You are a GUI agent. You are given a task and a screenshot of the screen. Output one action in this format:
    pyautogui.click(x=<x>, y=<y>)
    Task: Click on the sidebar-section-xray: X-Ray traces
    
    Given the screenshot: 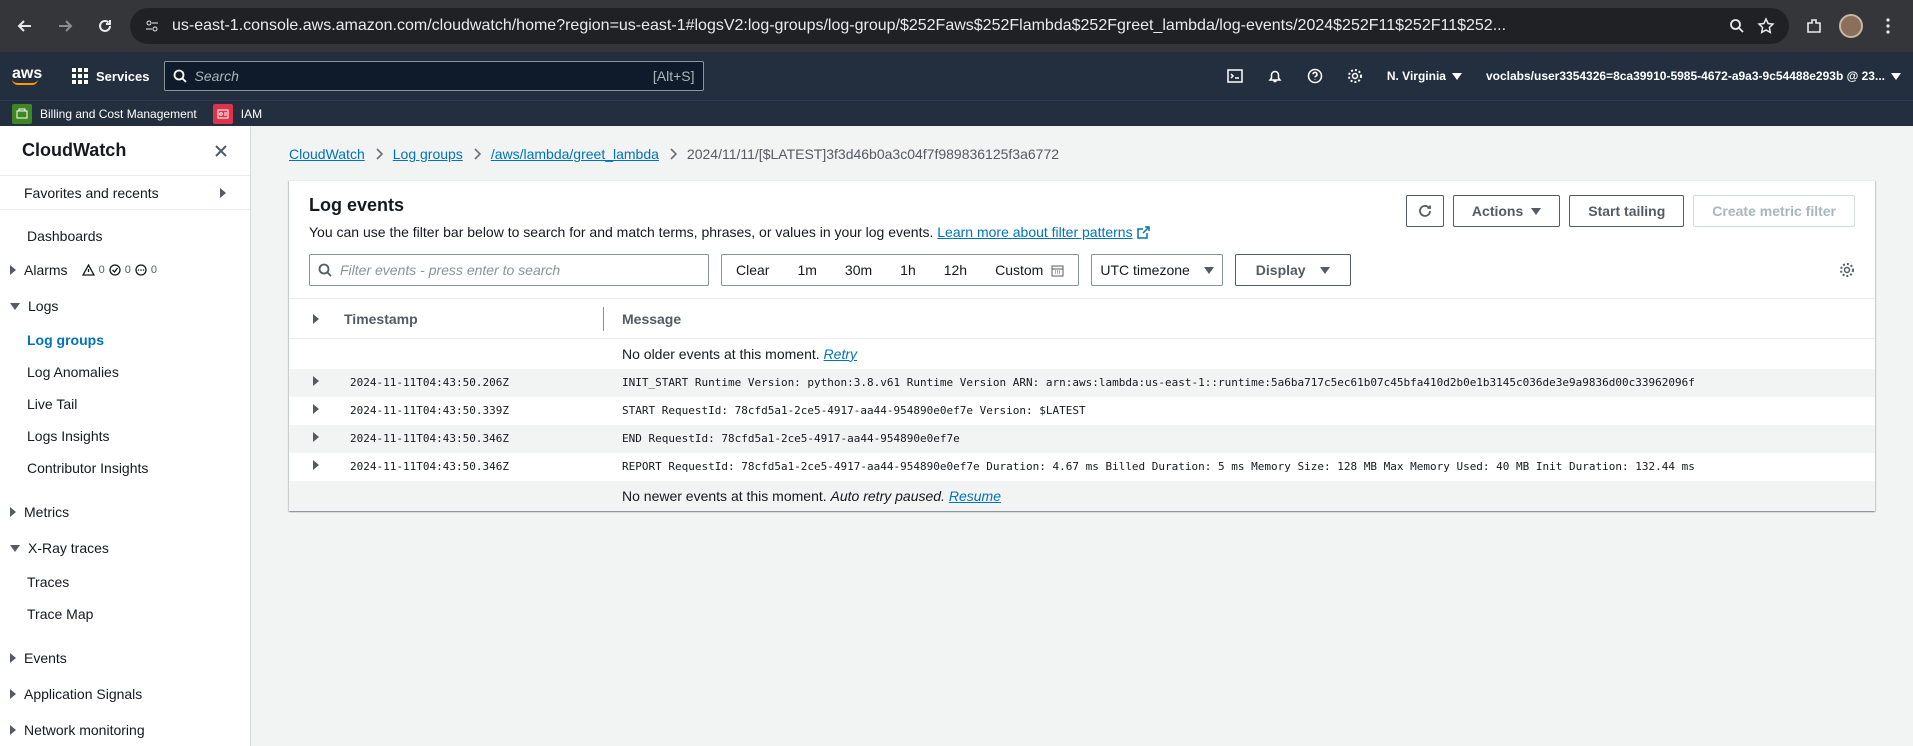 What is the action you would take?
    pyautogui.click(x=125, y=548)
    